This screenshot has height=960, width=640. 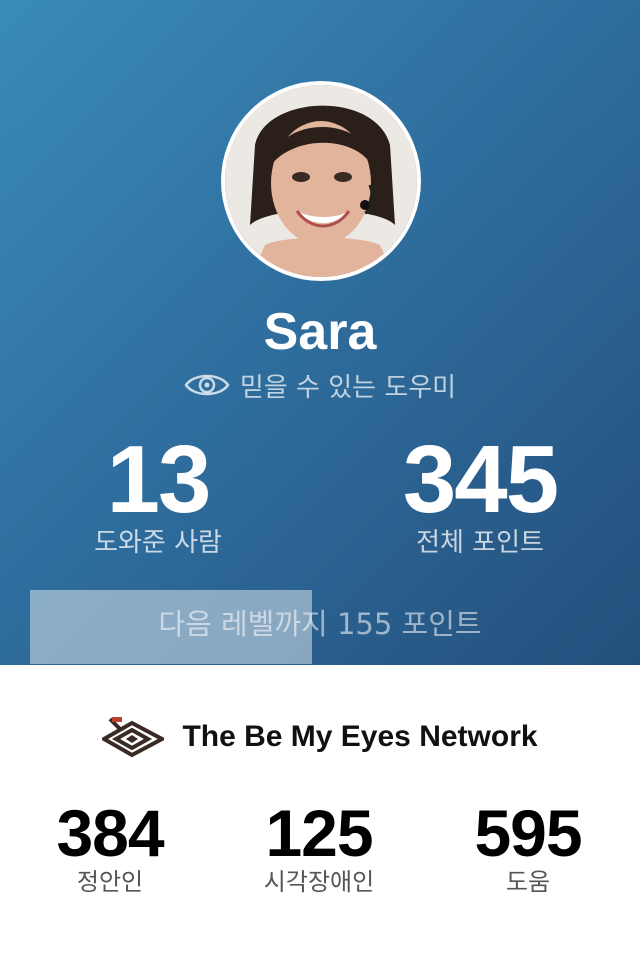 I want to click on help-count-value: 595, so click(x=528, y=833).